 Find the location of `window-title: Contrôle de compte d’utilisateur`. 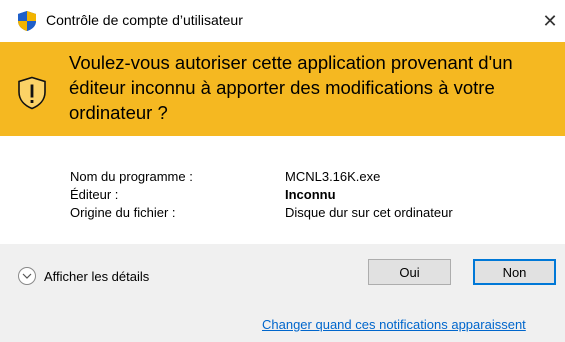

window-title: Contrôle de compte d’utilisateur is located at coordinates (144, 20).